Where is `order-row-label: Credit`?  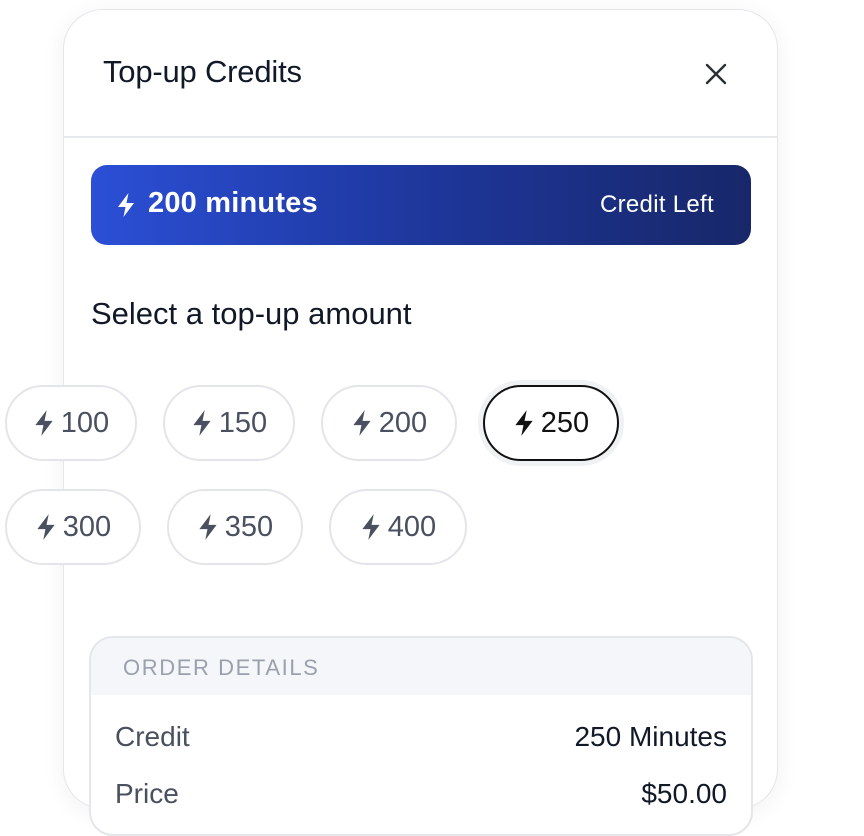 order-row-label: Credit is located at coordinates (152, 736).